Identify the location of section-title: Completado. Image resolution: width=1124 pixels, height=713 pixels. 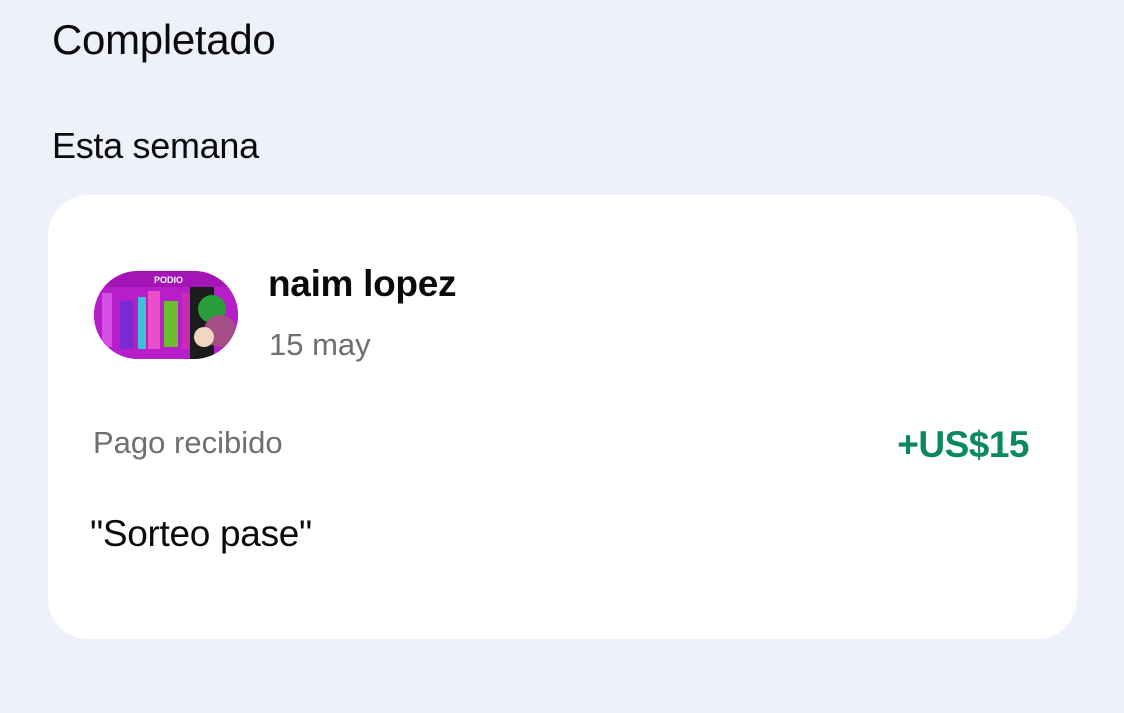
(164, 39).